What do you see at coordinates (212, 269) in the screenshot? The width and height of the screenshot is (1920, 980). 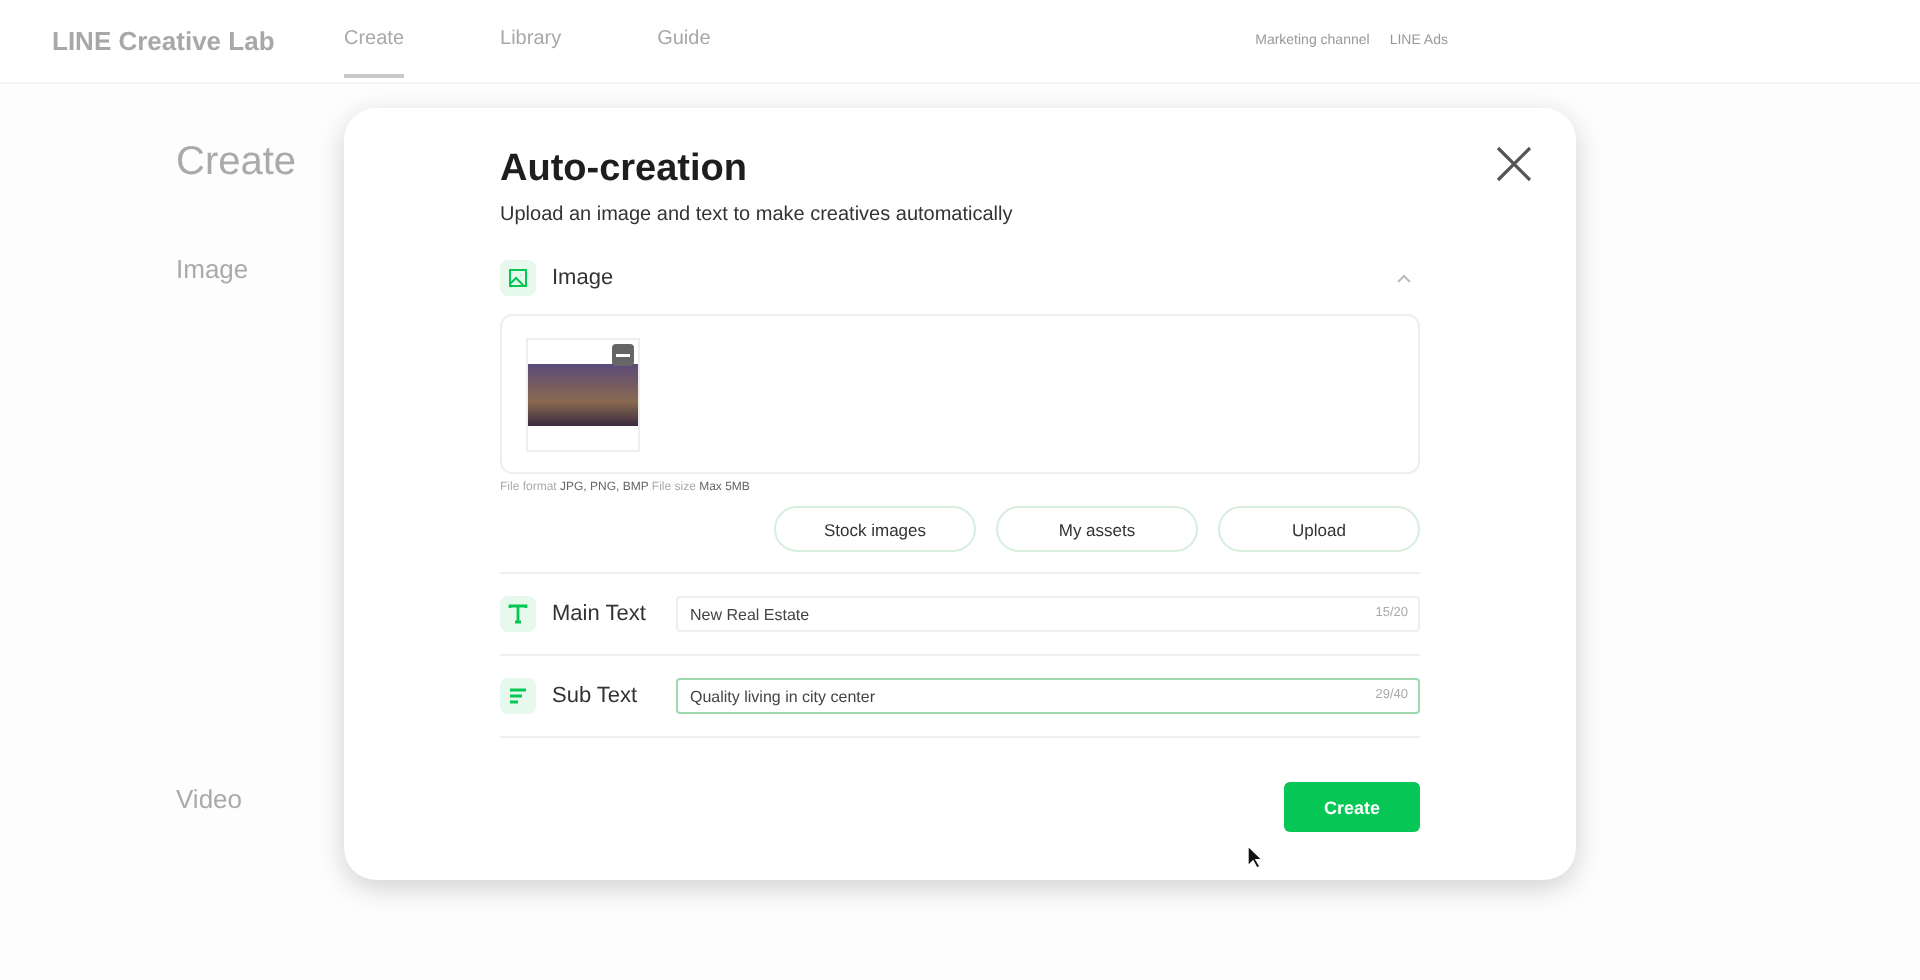 I see `section-heading: Image` at bounding box center [212, 269].